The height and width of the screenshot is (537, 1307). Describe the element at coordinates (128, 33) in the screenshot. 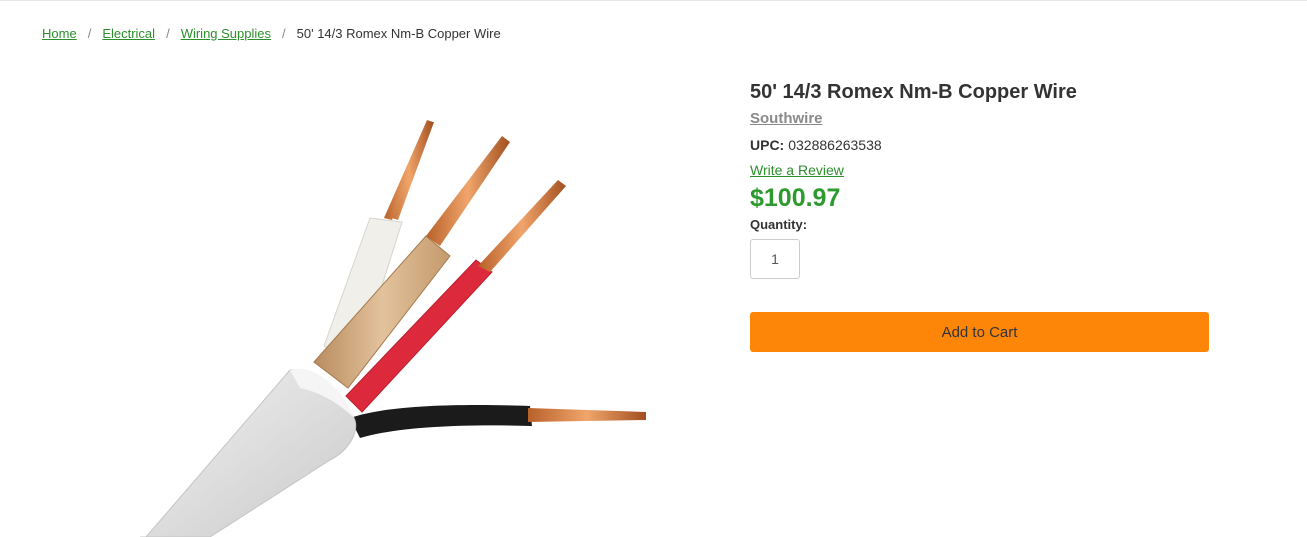

I see `breadcrumb-electrical-link: Electrical` at that location.